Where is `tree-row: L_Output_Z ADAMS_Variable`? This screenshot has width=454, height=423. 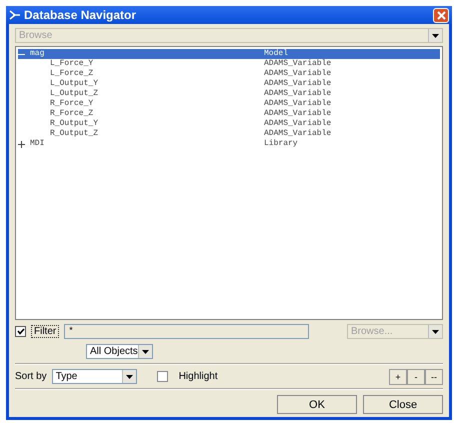
tree-row: L_Output_Z ADAMS_Variable is located at coordinates (229, 94).